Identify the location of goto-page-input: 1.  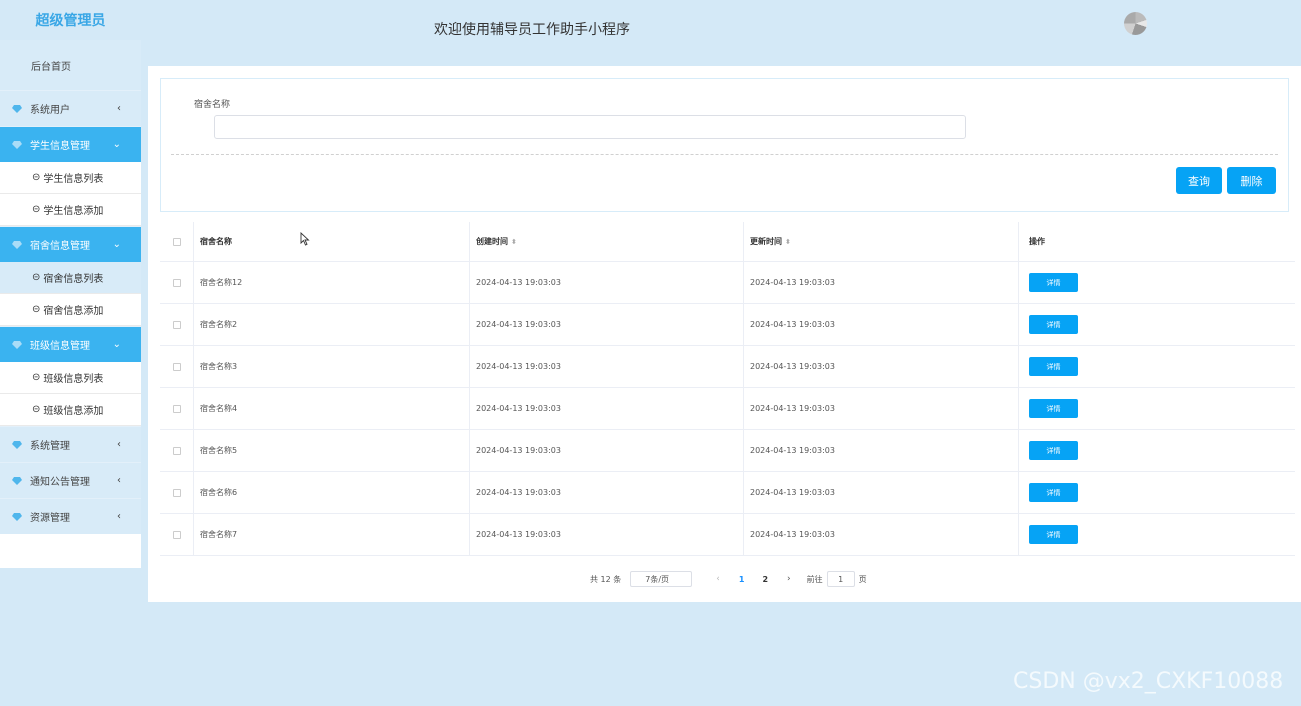
(840, 579).